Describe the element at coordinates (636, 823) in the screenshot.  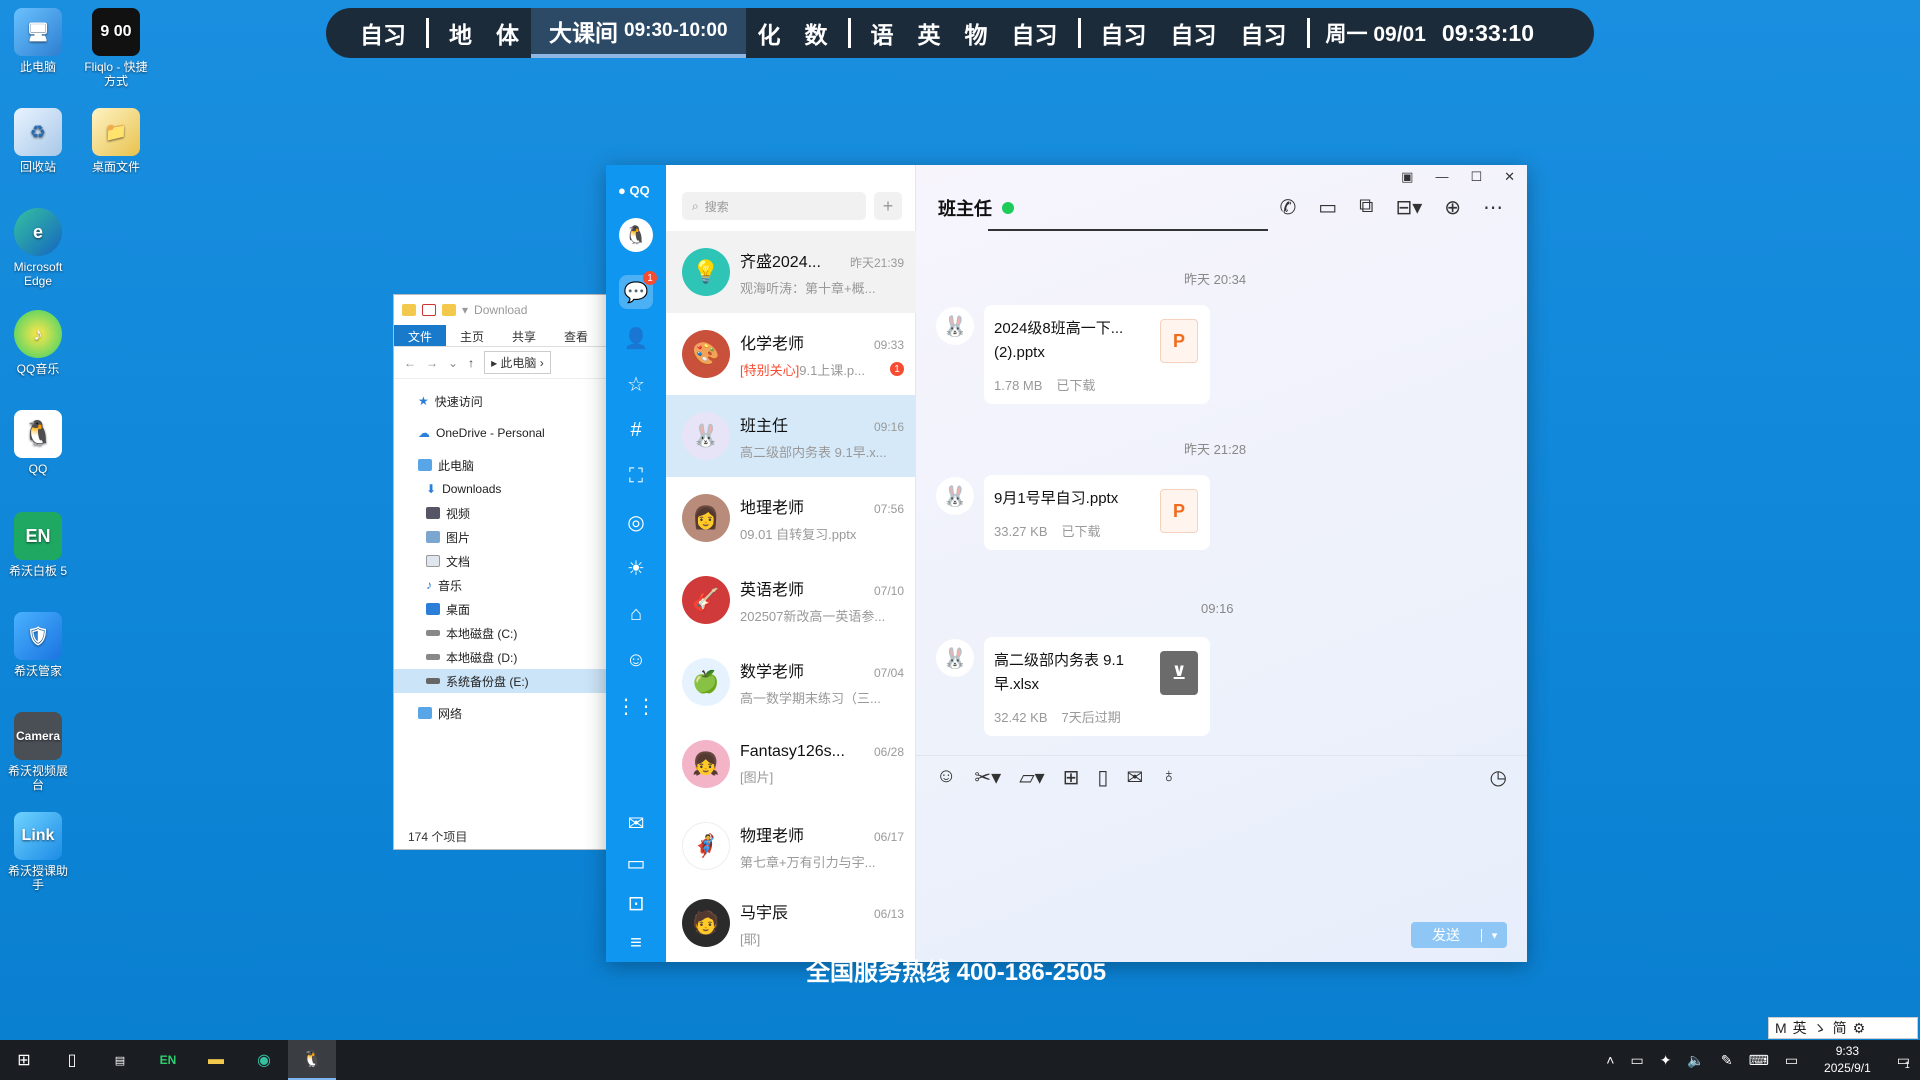
I see `mail-icon: ✉` at that location.